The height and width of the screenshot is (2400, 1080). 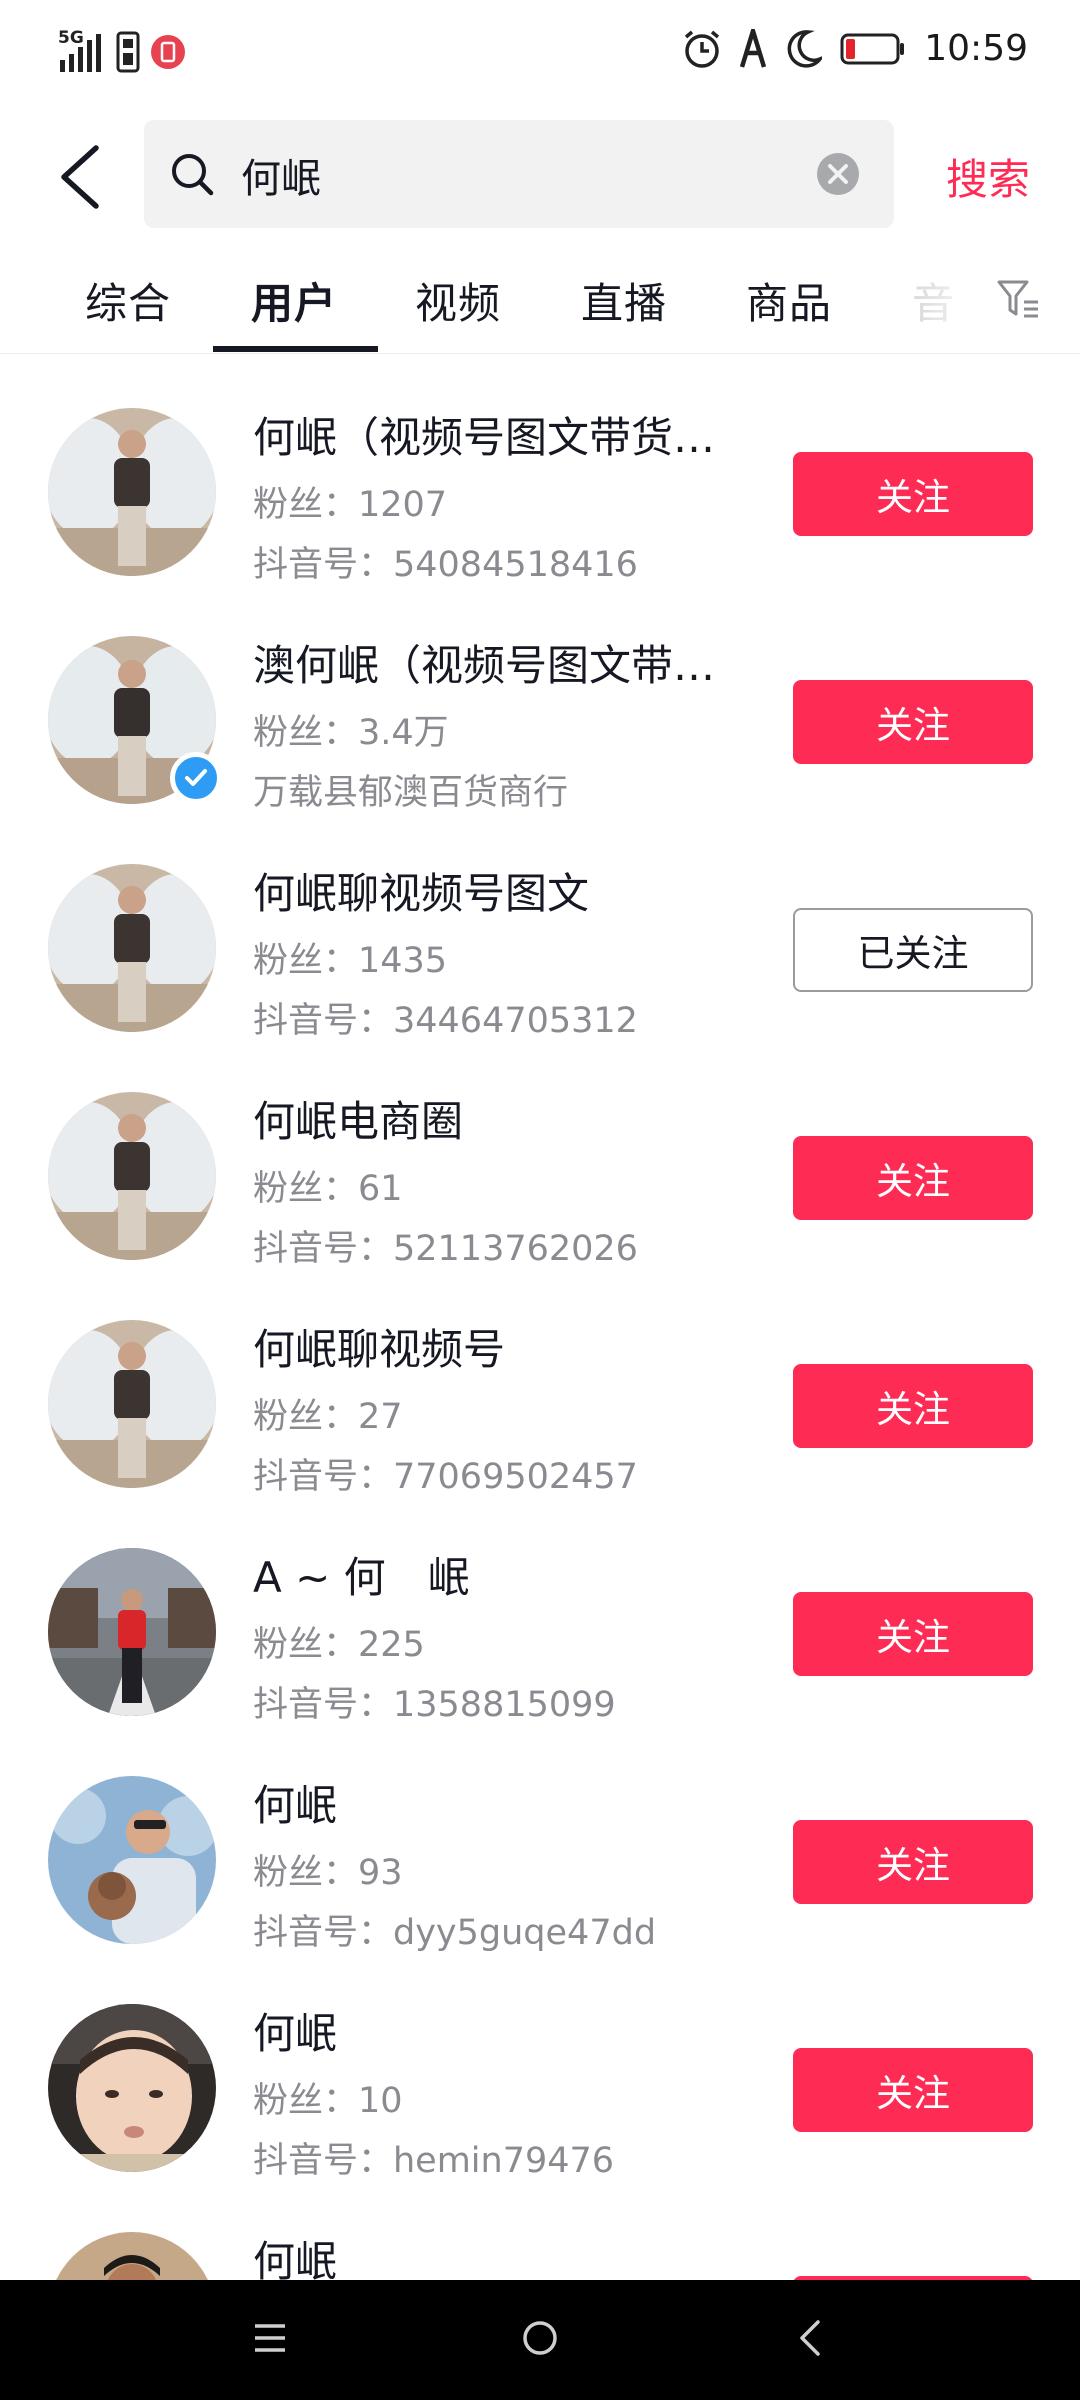 What do you see at coordinates (540, 54) in the screenshot?
I see `status-bar: 5G 10:59` at bounding box center [540, 54].